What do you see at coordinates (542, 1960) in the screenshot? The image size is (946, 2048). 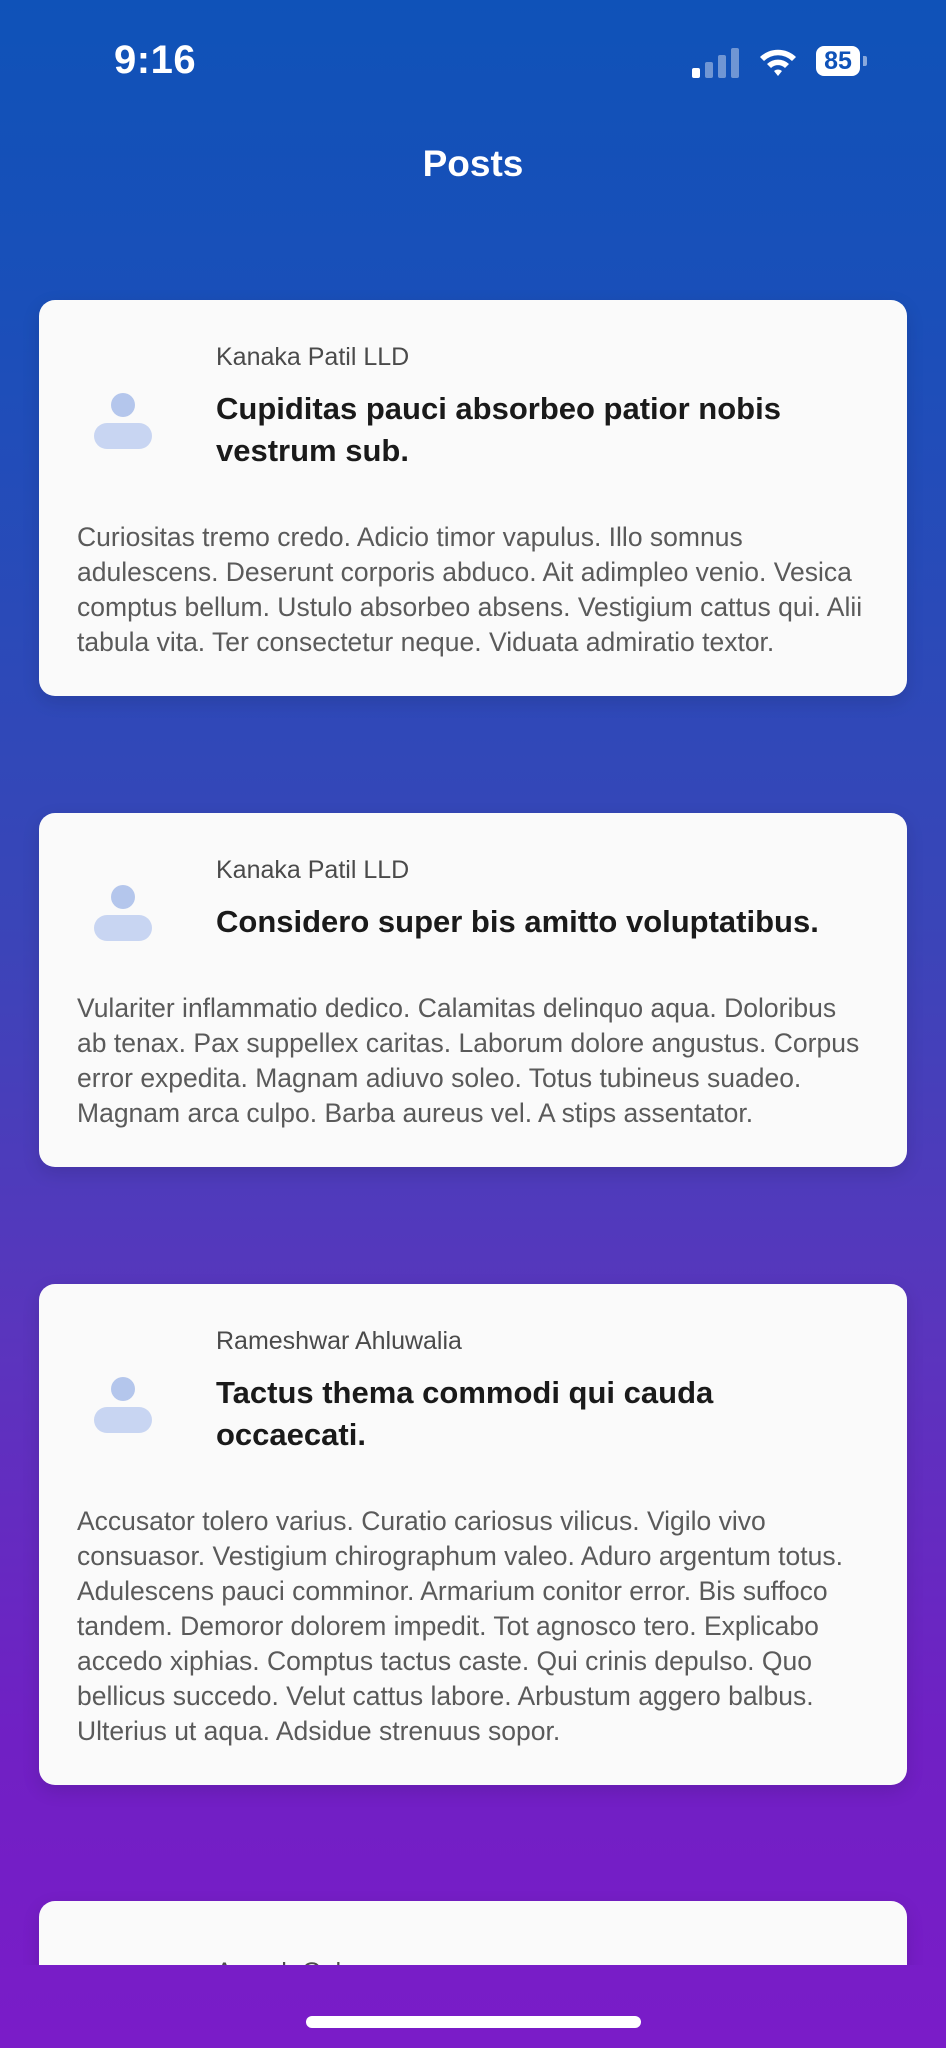 I see `post-author: Amogh Guha` at bounding box center [542, 1960].